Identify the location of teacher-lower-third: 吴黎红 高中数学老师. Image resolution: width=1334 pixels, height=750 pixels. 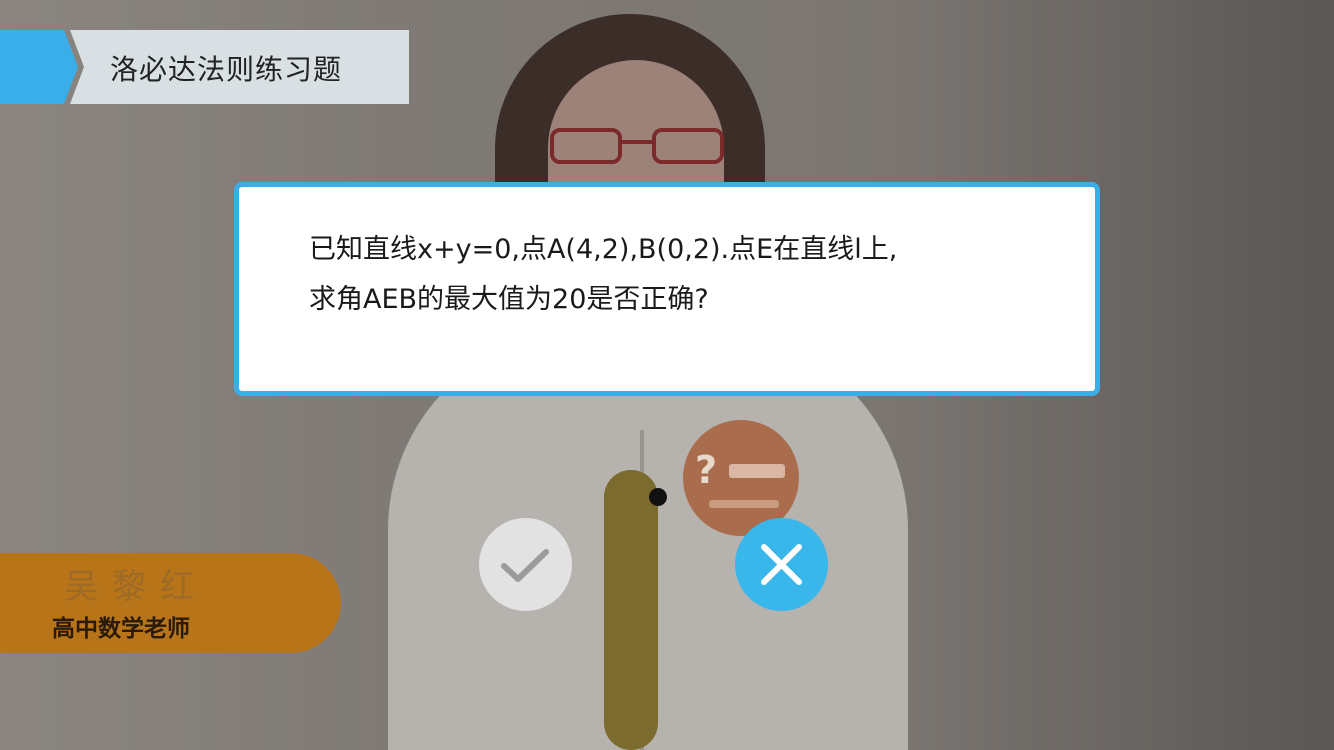
(170, 603).